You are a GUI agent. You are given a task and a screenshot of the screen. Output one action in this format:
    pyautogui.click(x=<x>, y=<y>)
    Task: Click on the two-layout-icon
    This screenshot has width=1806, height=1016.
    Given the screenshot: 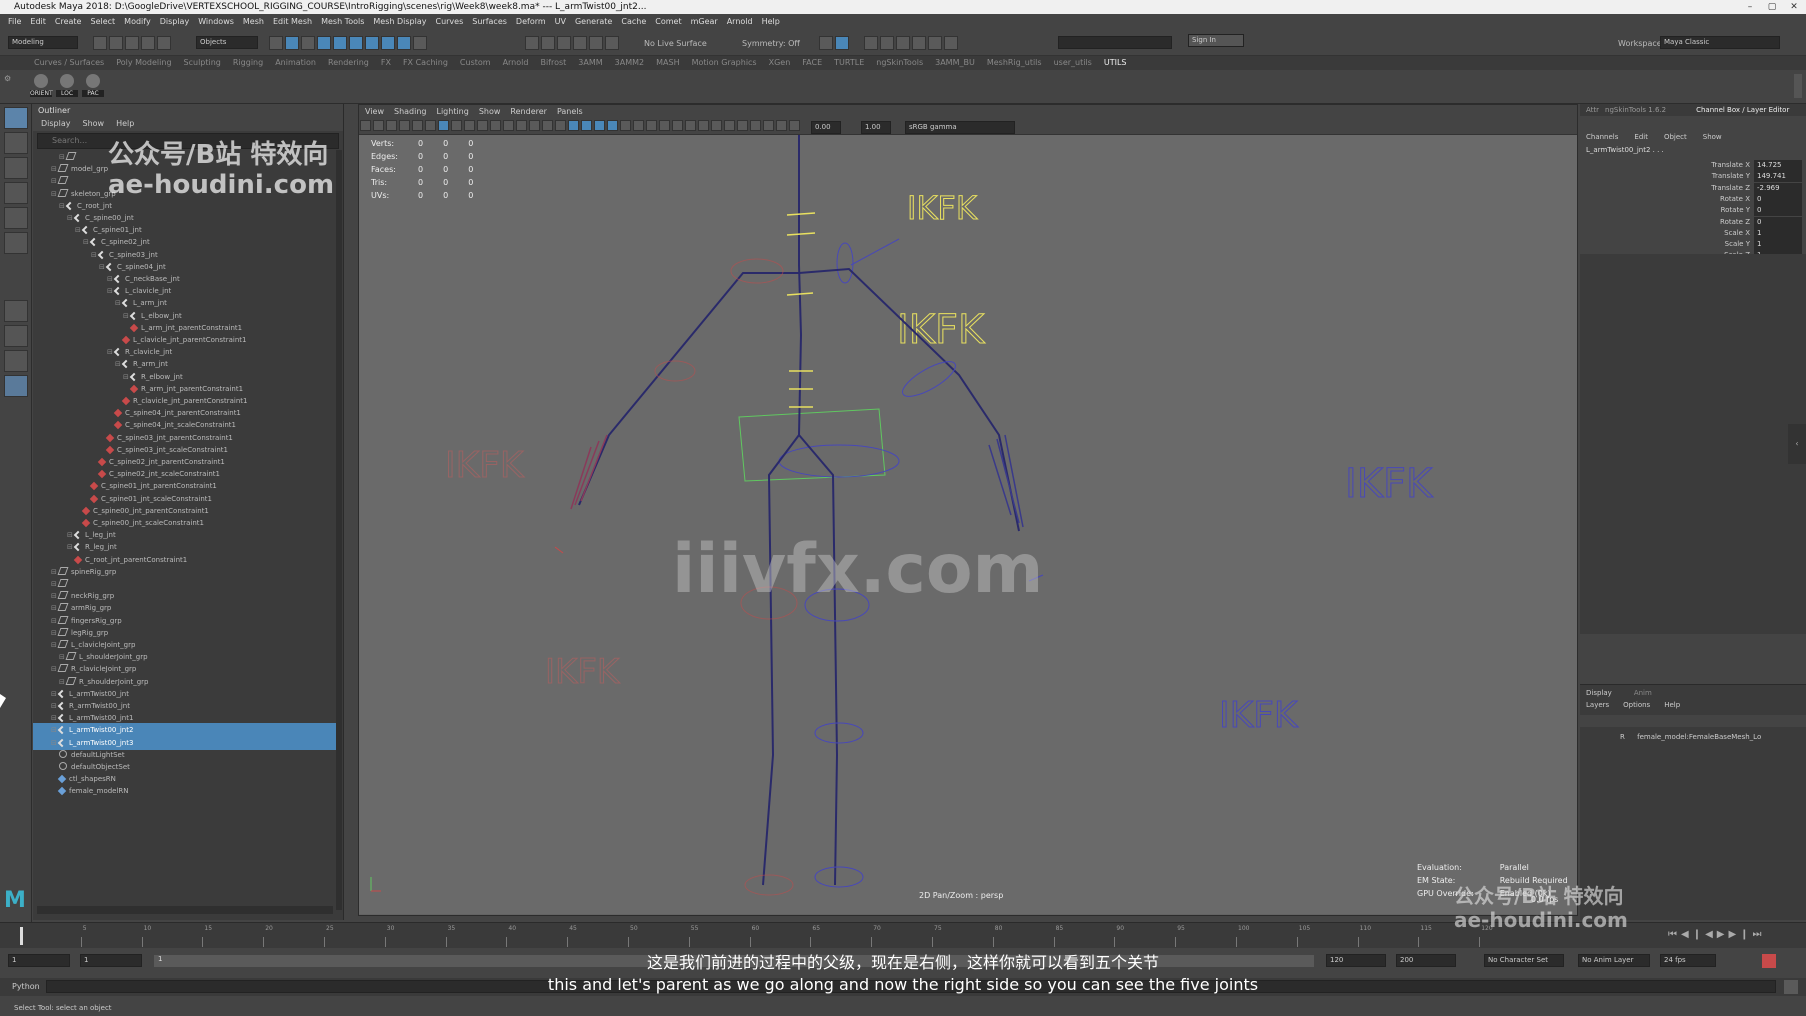 What is the action you would take?
    pyautogui.click(x=16, y=361)
    